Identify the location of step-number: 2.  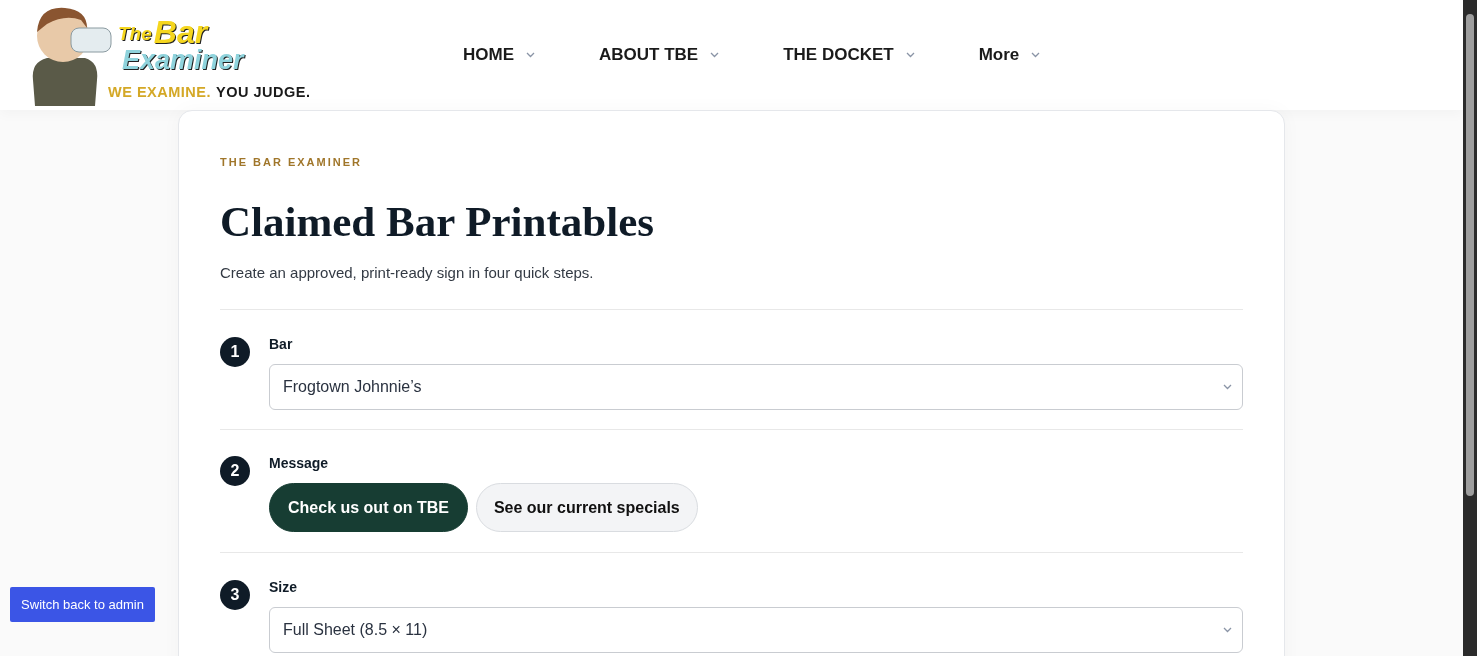
(235, 471).